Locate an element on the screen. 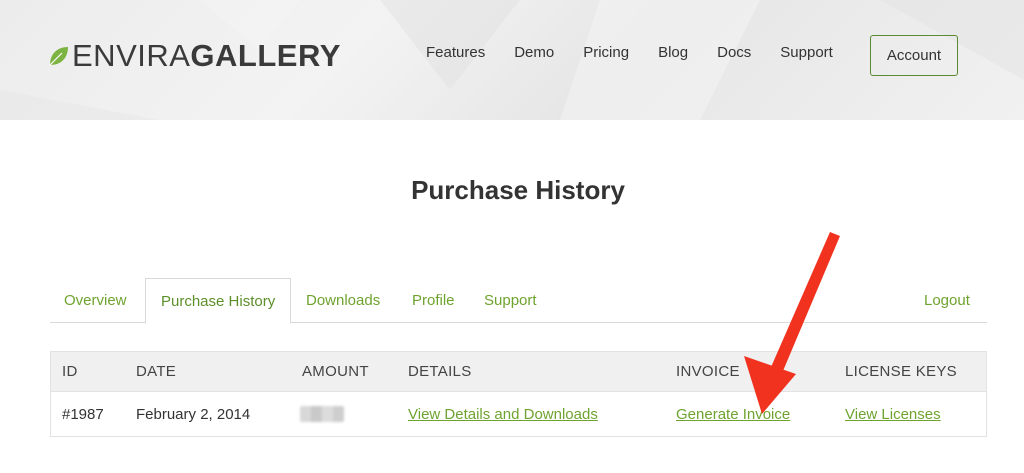  row-date: February 2, 2014 is located at coordinates (193, 414).